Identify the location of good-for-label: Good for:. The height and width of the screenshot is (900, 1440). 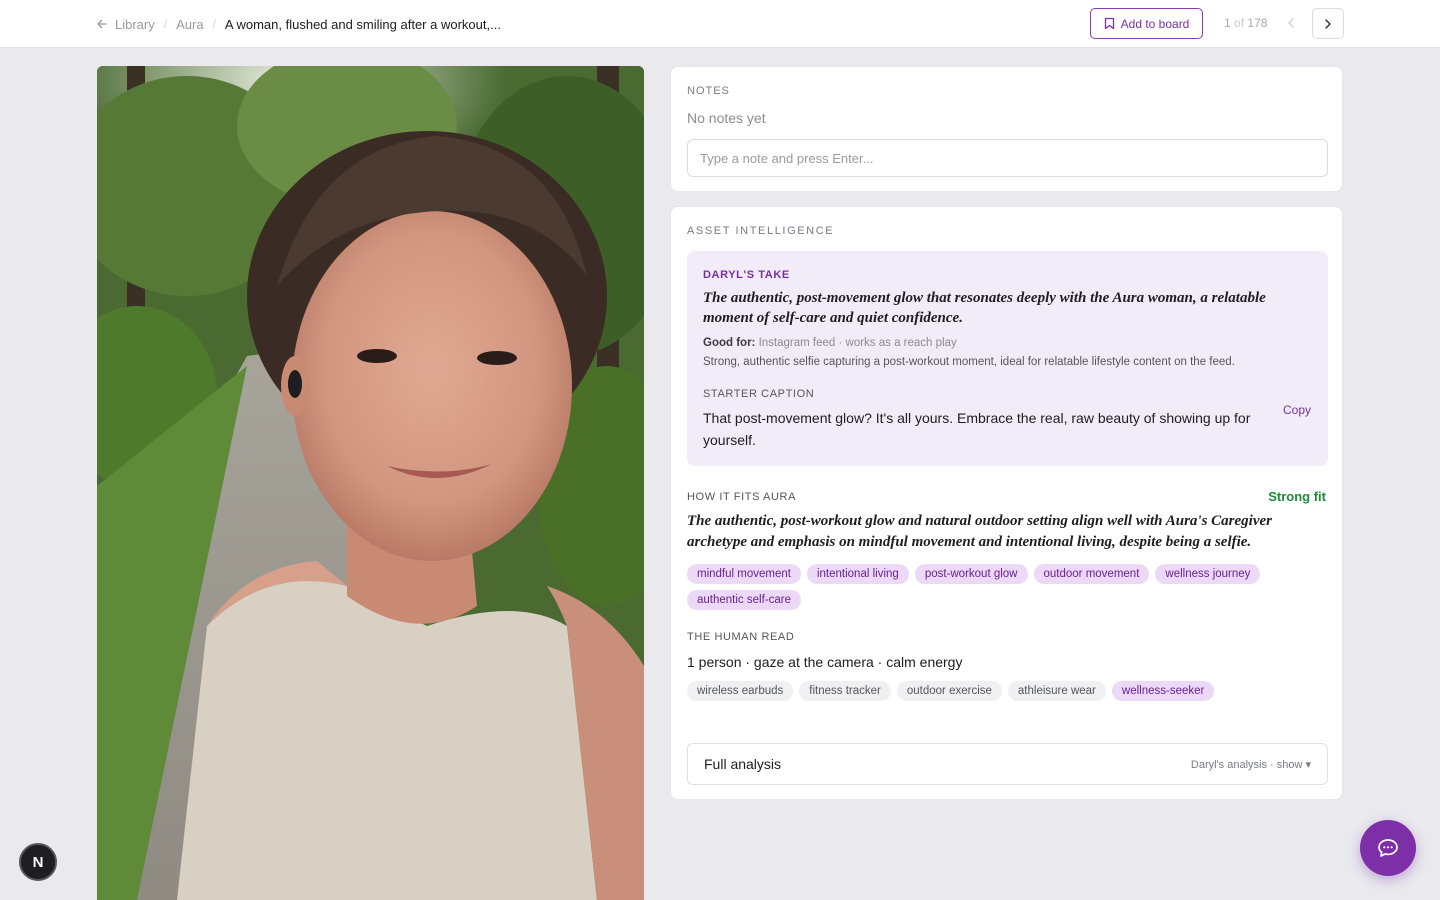
(729, 343).